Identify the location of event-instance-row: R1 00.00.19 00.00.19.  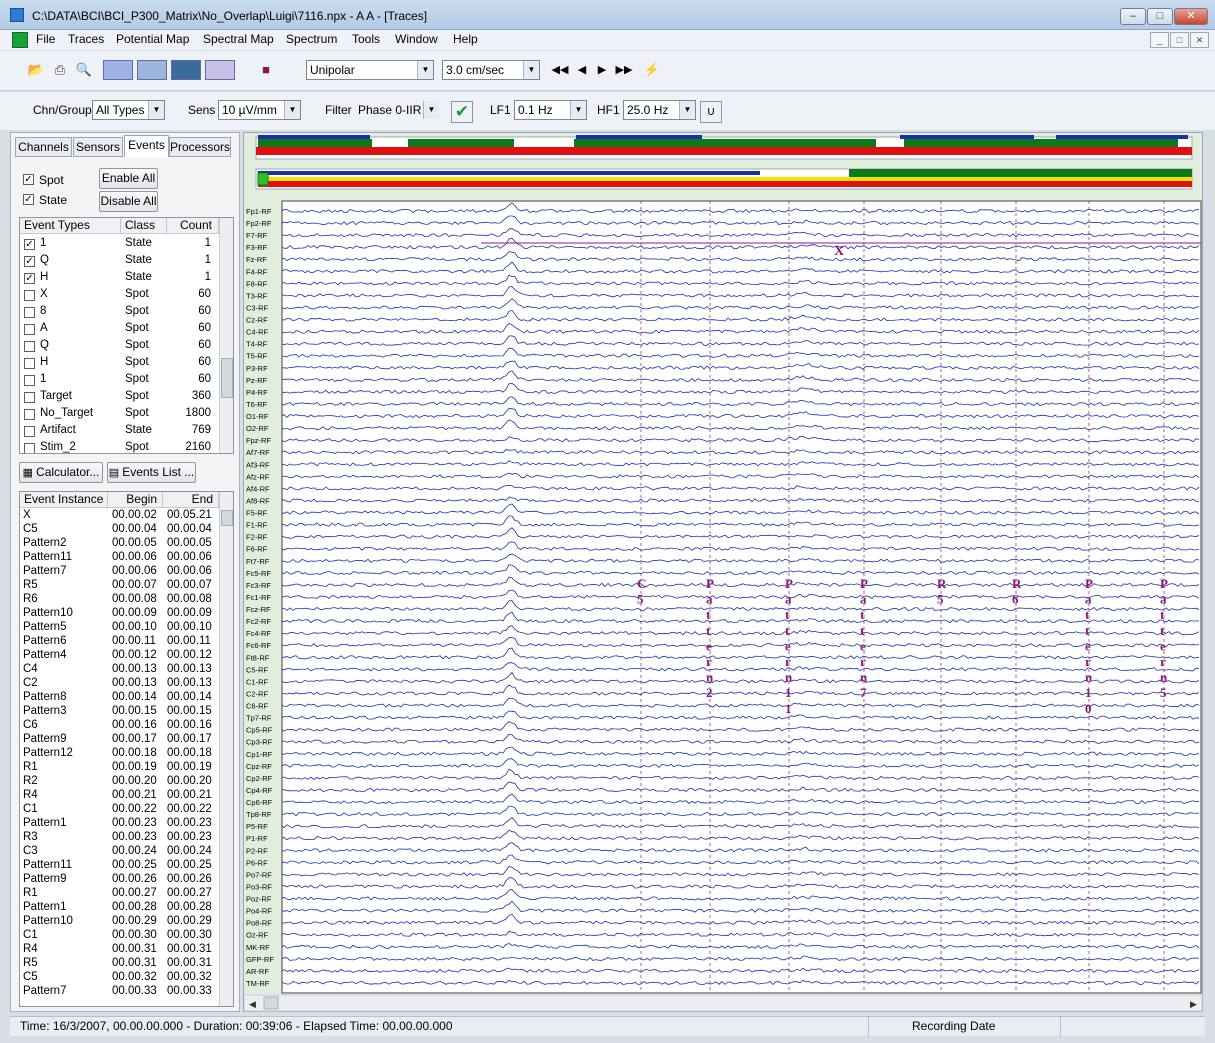
(119, 768).